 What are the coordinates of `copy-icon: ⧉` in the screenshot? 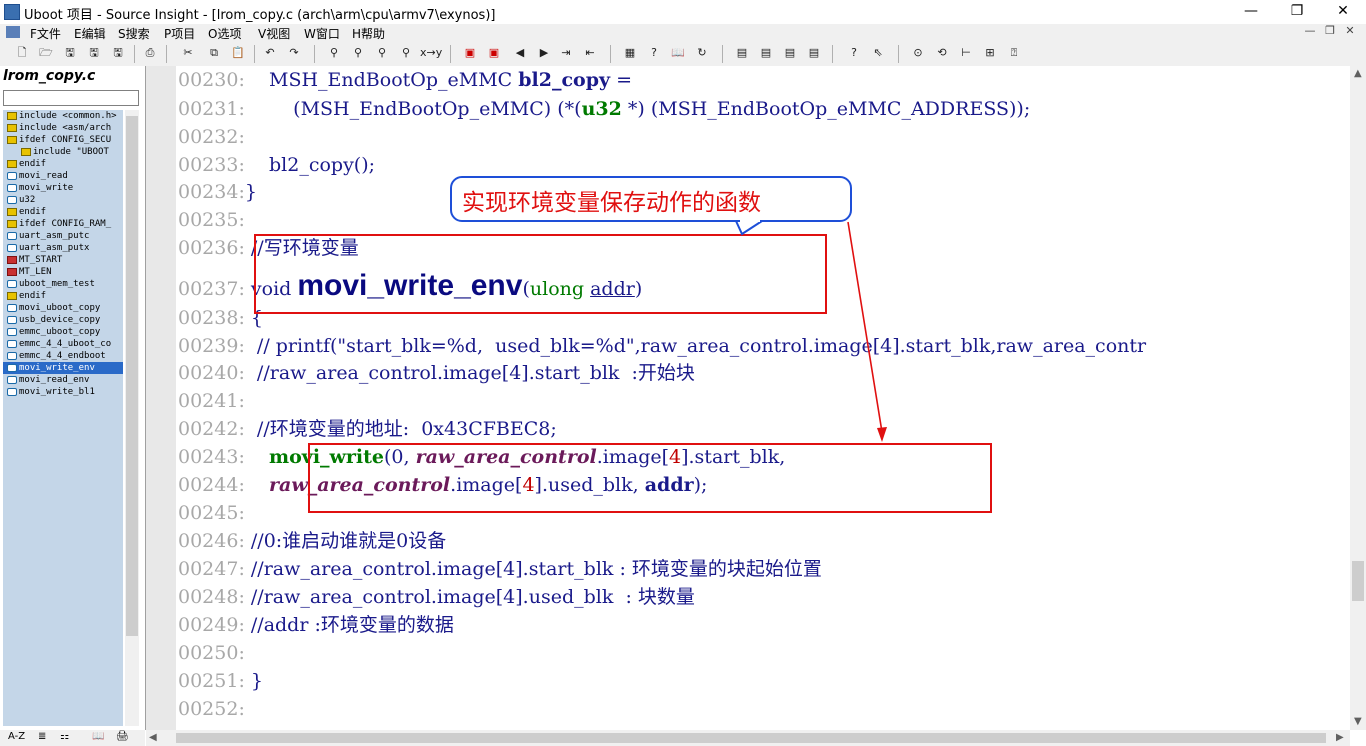 It's located at (214, 53).